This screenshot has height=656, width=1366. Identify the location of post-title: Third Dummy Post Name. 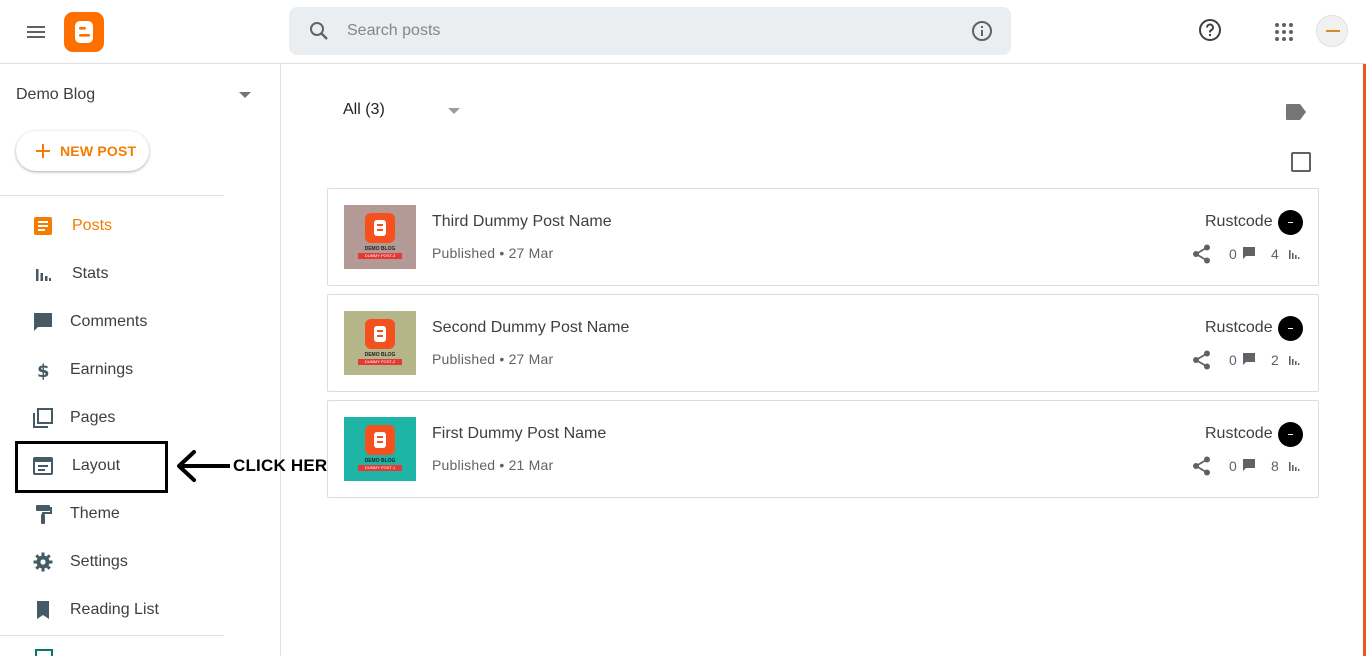
(522, 222).